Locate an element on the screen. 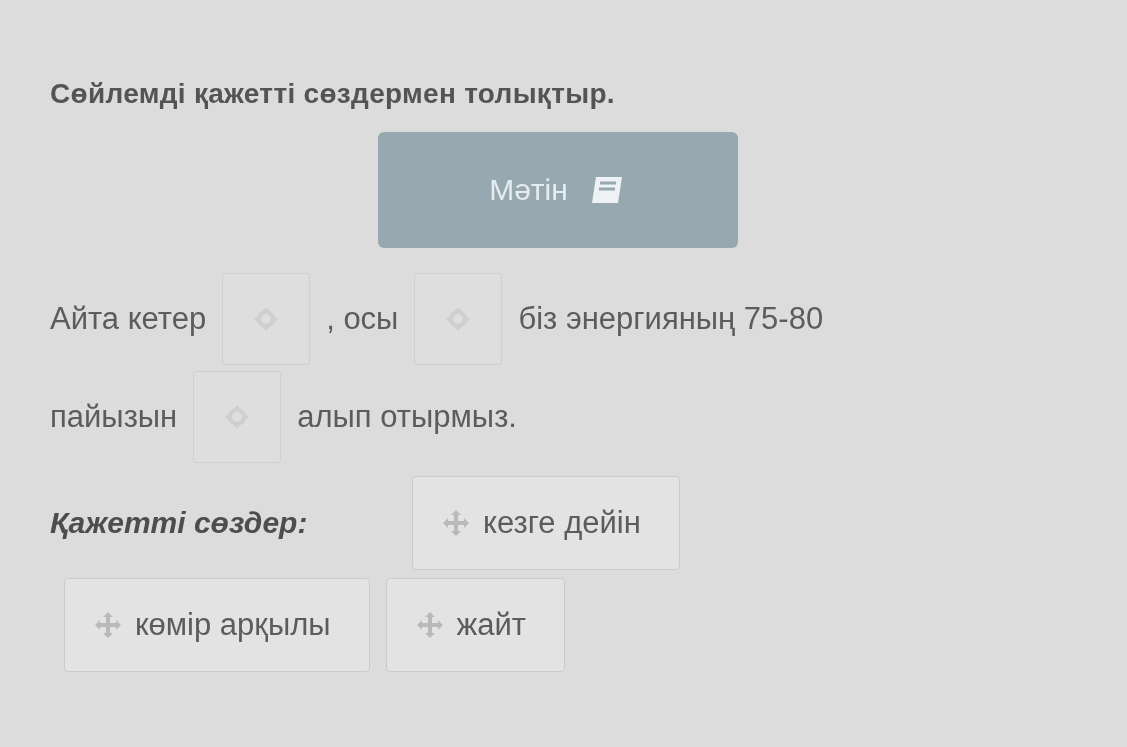 The height and width of the screenshot is (747, 1127). sentence-text: , осы is located at coordinates (362, 319).